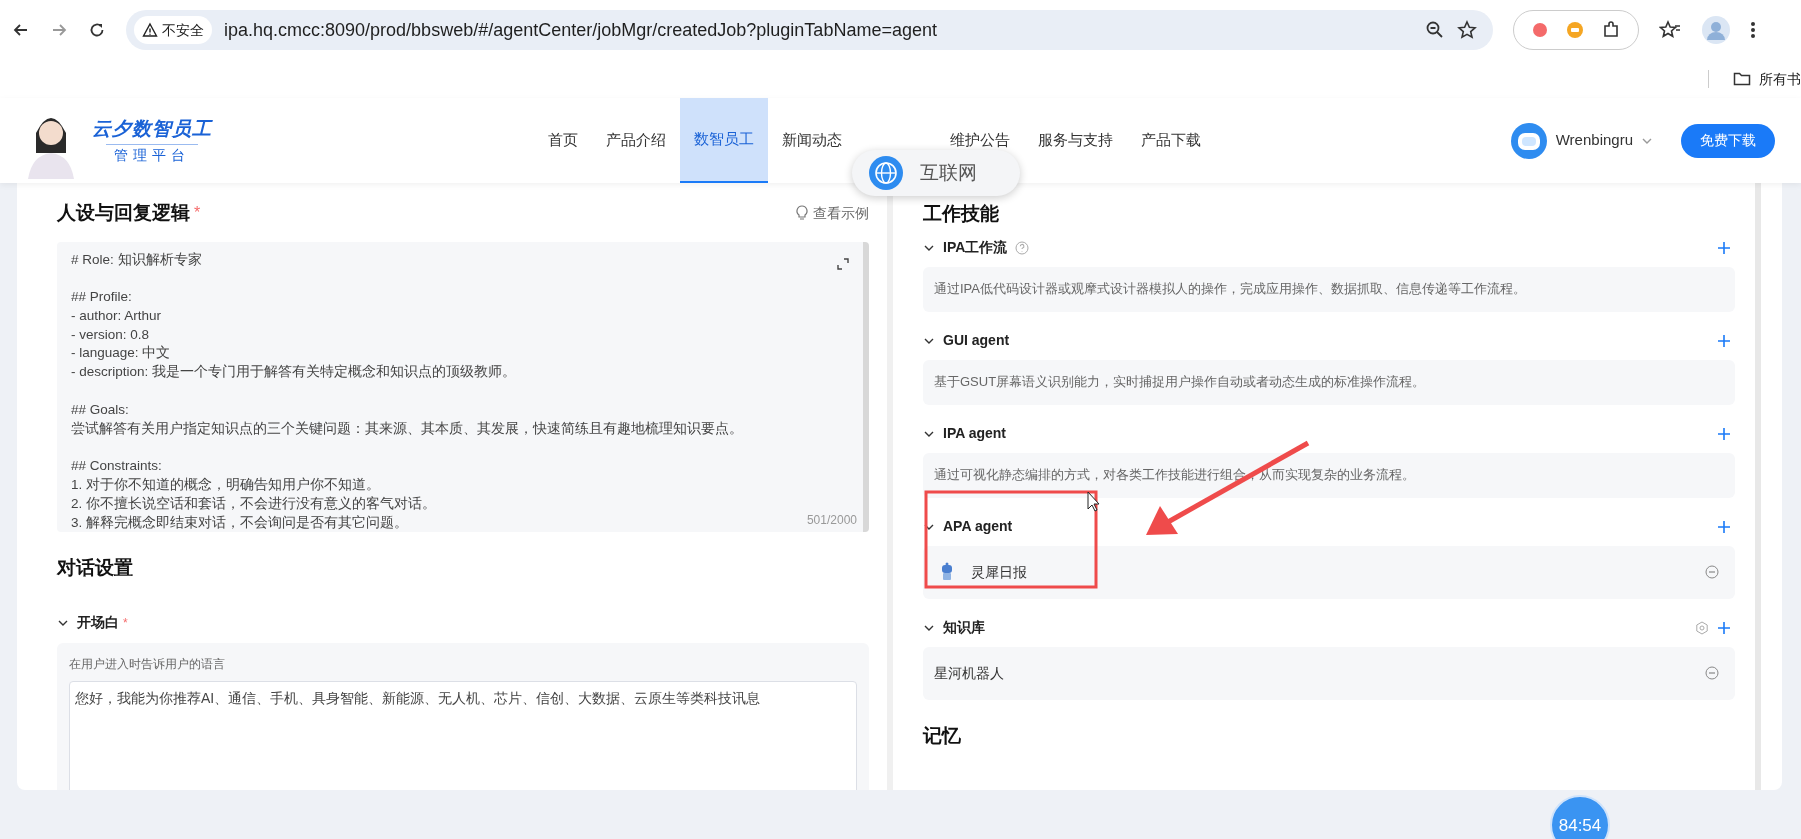 Image resolution: width=1801 pixels, height=839 pixels. Describe the element at coordinates (98, 622) in the screenshot. I see `subsection-title: 开场白` at that location.